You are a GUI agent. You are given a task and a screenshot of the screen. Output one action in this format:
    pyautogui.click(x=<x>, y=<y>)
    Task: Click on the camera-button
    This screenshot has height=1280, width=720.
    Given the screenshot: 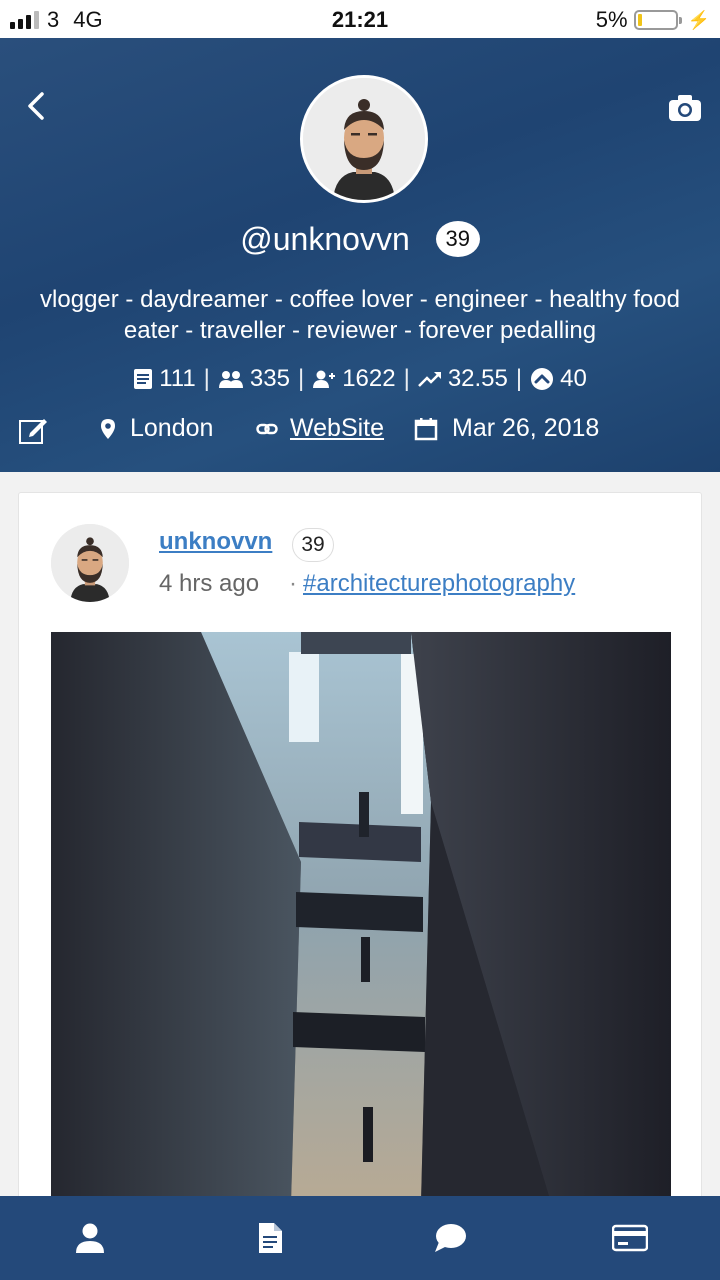 What is the action you would take?
    pyautogui.click(x=685, y=108)
    